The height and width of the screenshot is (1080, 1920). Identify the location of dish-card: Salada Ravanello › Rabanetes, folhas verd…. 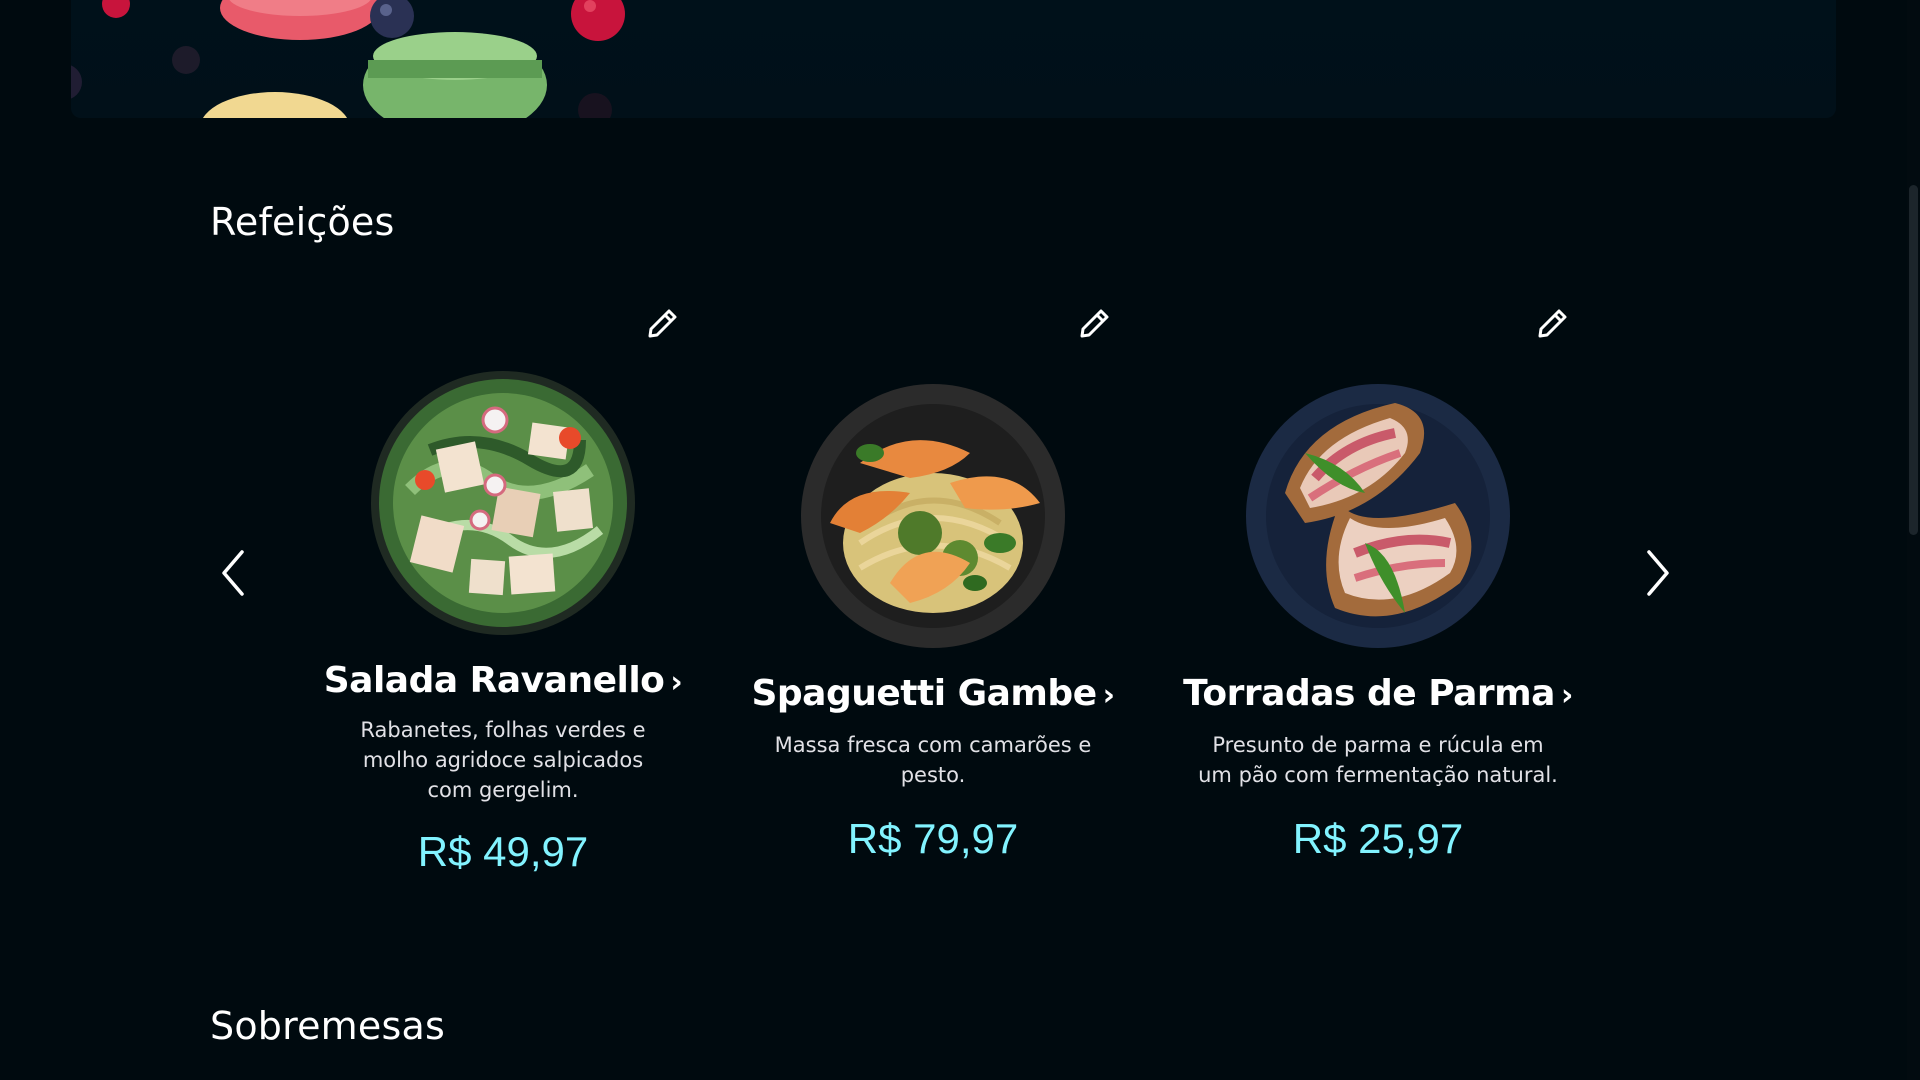
(503, 590).